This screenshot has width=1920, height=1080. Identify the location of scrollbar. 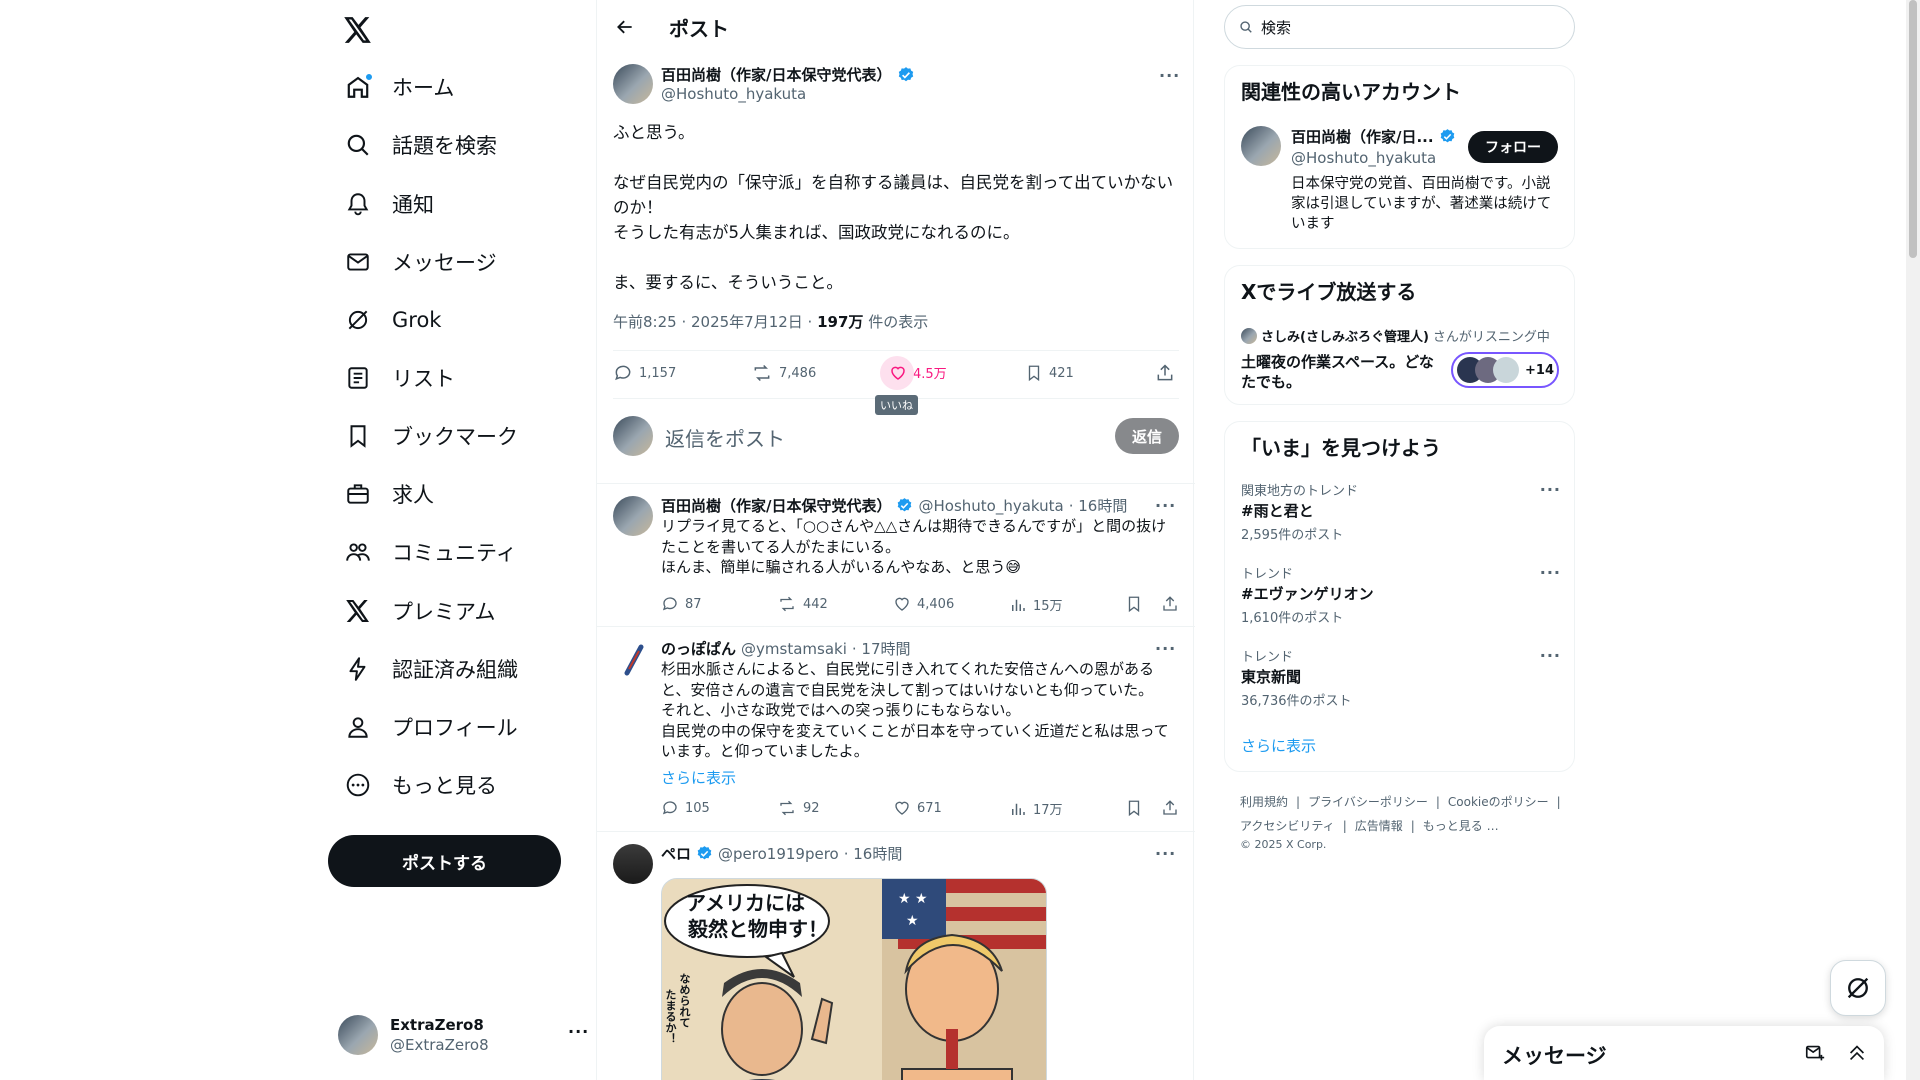
(1913, 540).